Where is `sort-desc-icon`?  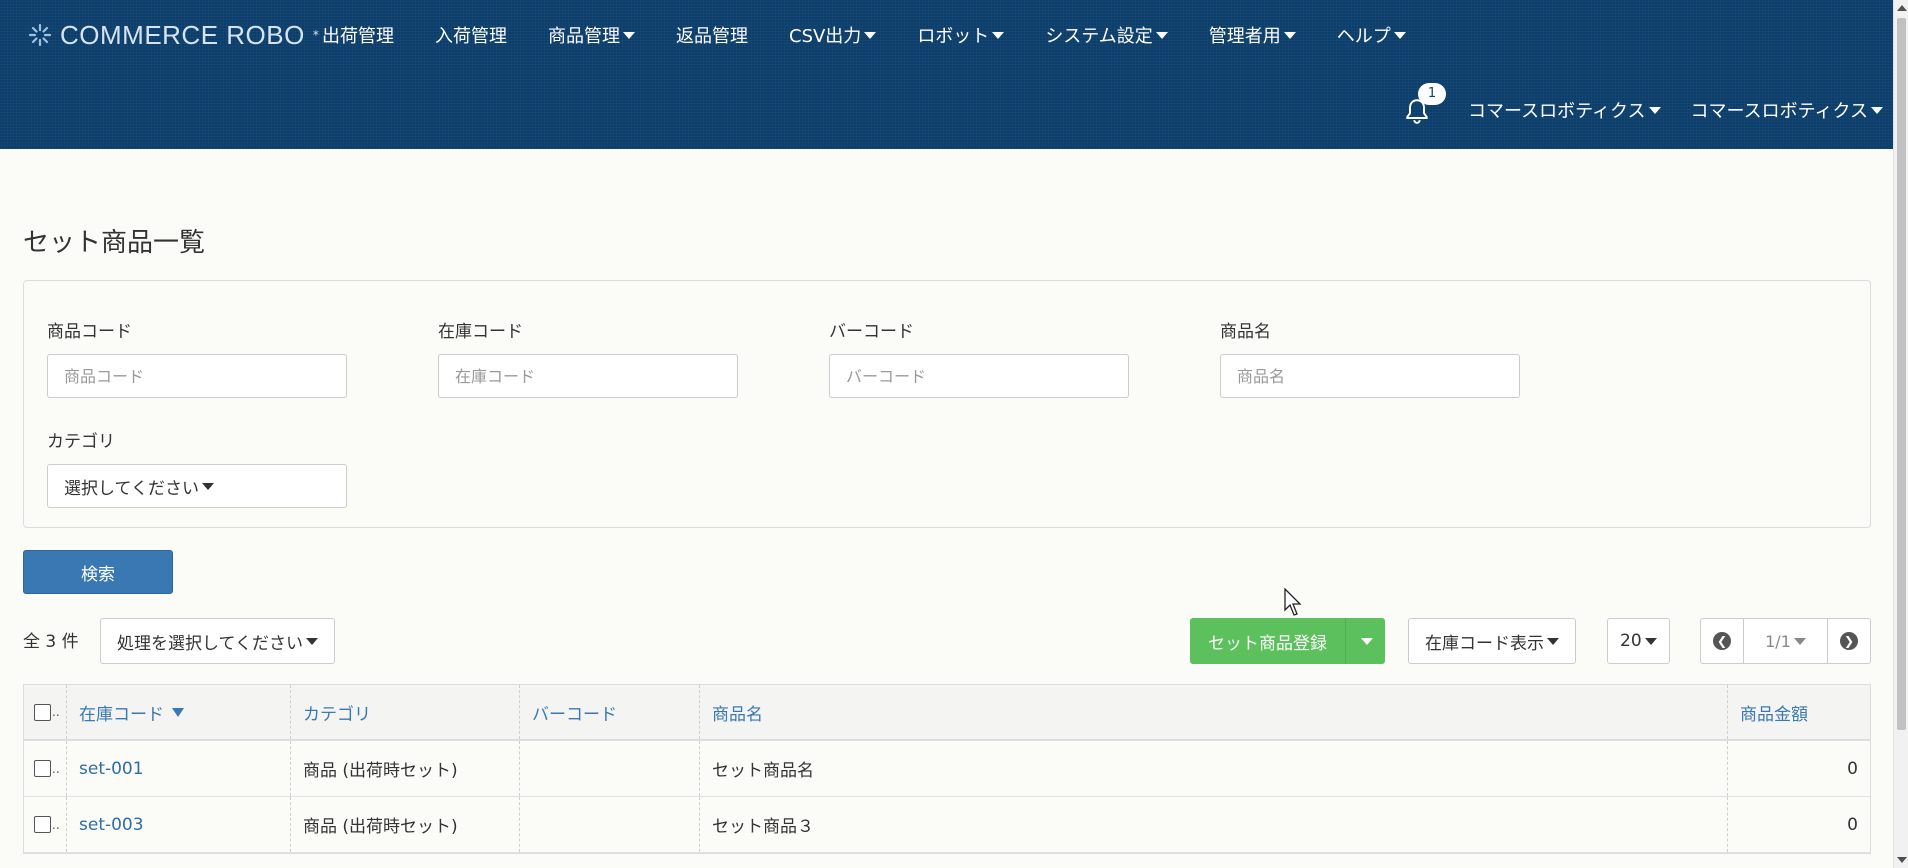 sort-desc-icon is located at coordinates (178, 712).